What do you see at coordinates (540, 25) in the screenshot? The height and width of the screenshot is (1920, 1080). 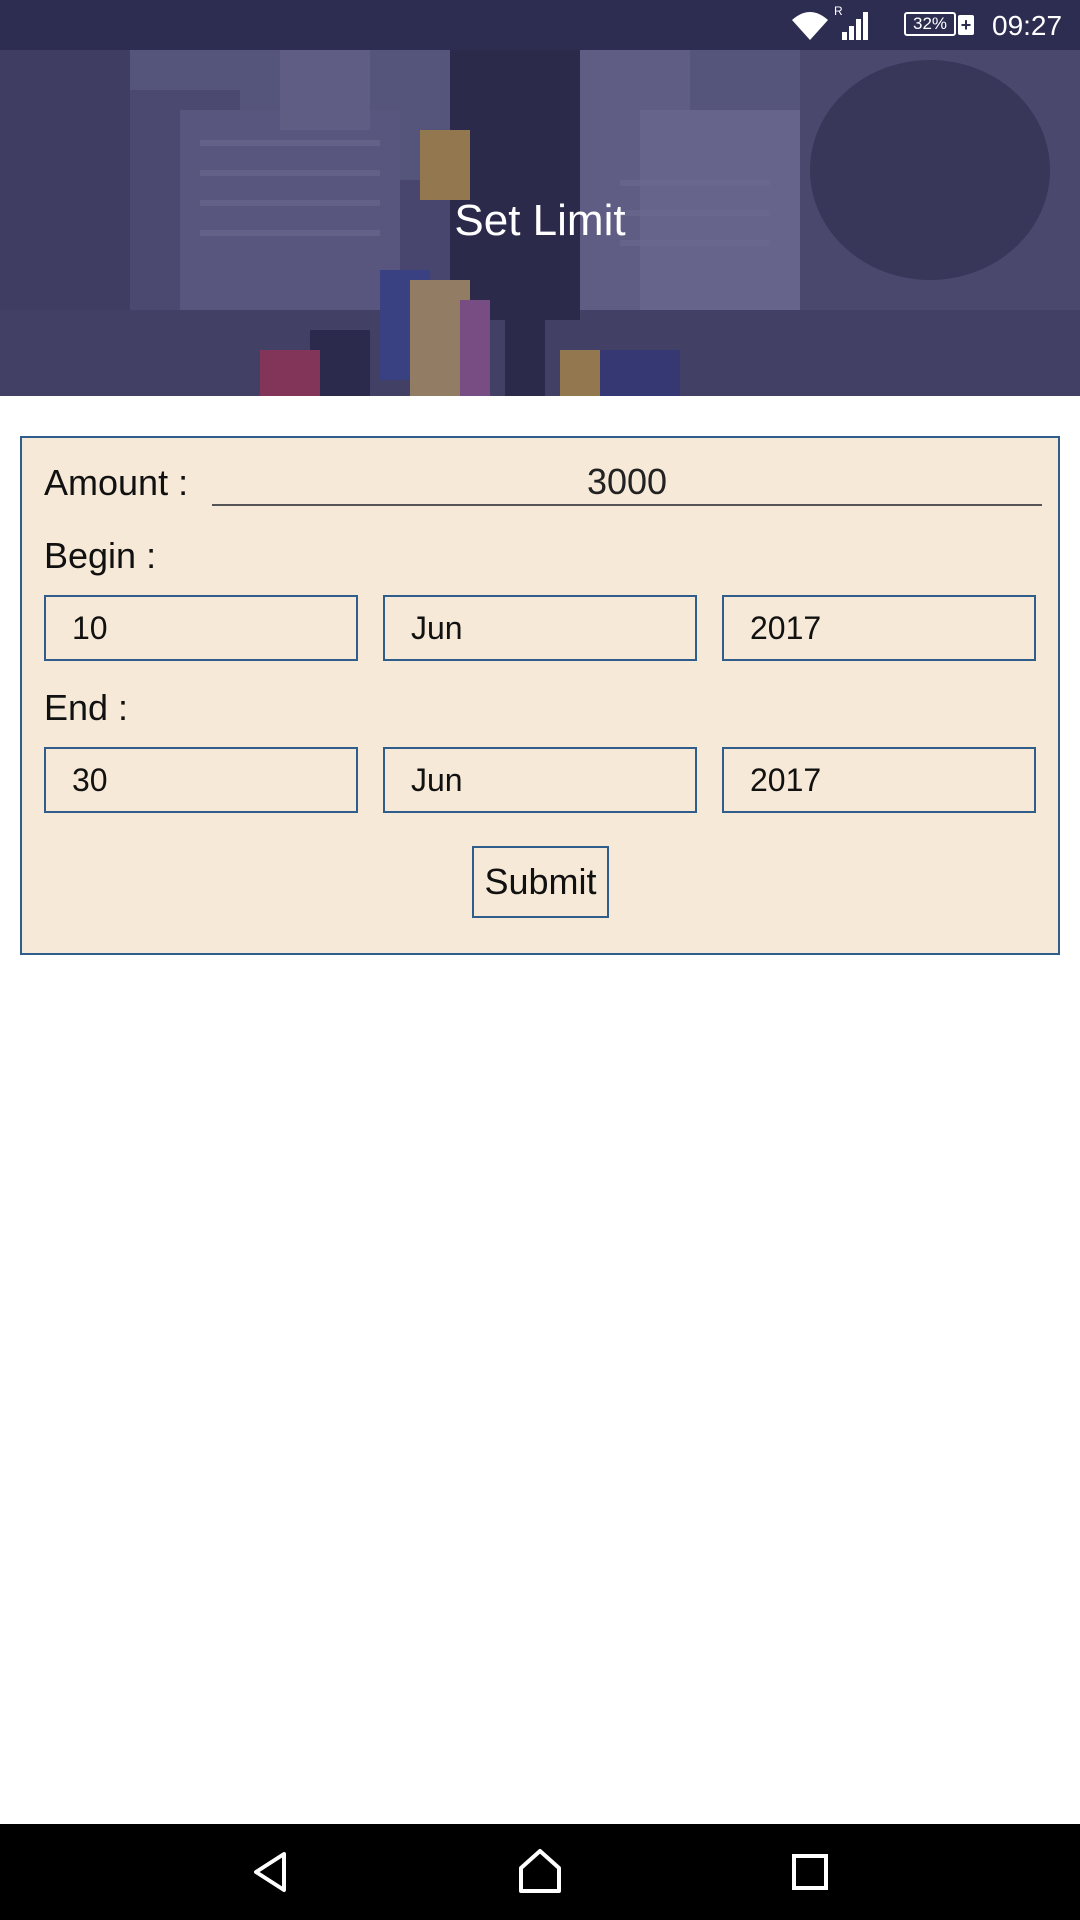 I see `status-bar: R 32% + 09:27` at bounding box center [540, 25].